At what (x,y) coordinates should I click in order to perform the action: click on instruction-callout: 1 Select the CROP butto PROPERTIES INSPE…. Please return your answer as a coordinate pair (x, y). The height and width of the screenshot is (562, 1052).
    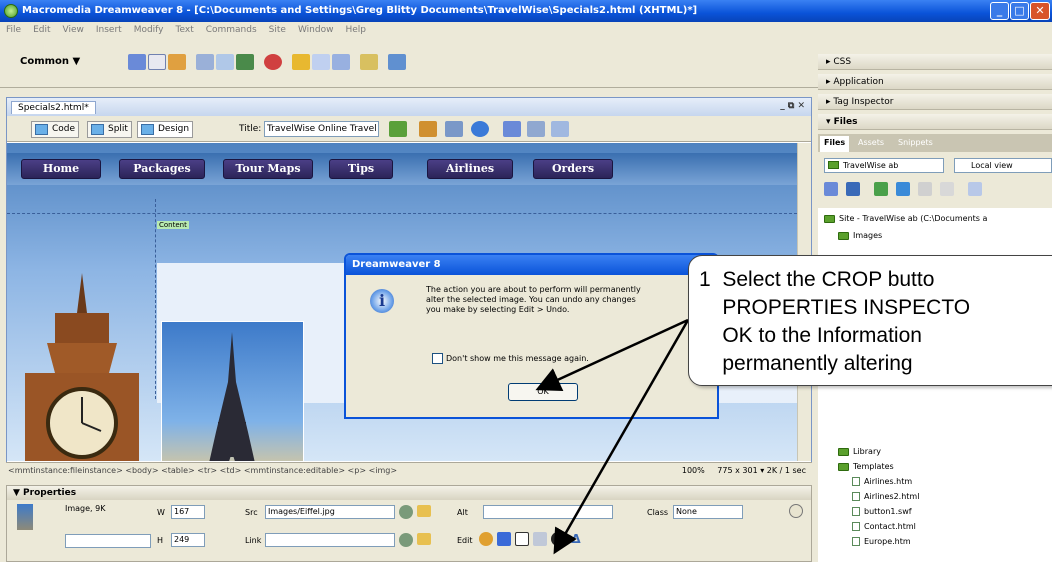
    Looking at the image, I should click on (870, 320).